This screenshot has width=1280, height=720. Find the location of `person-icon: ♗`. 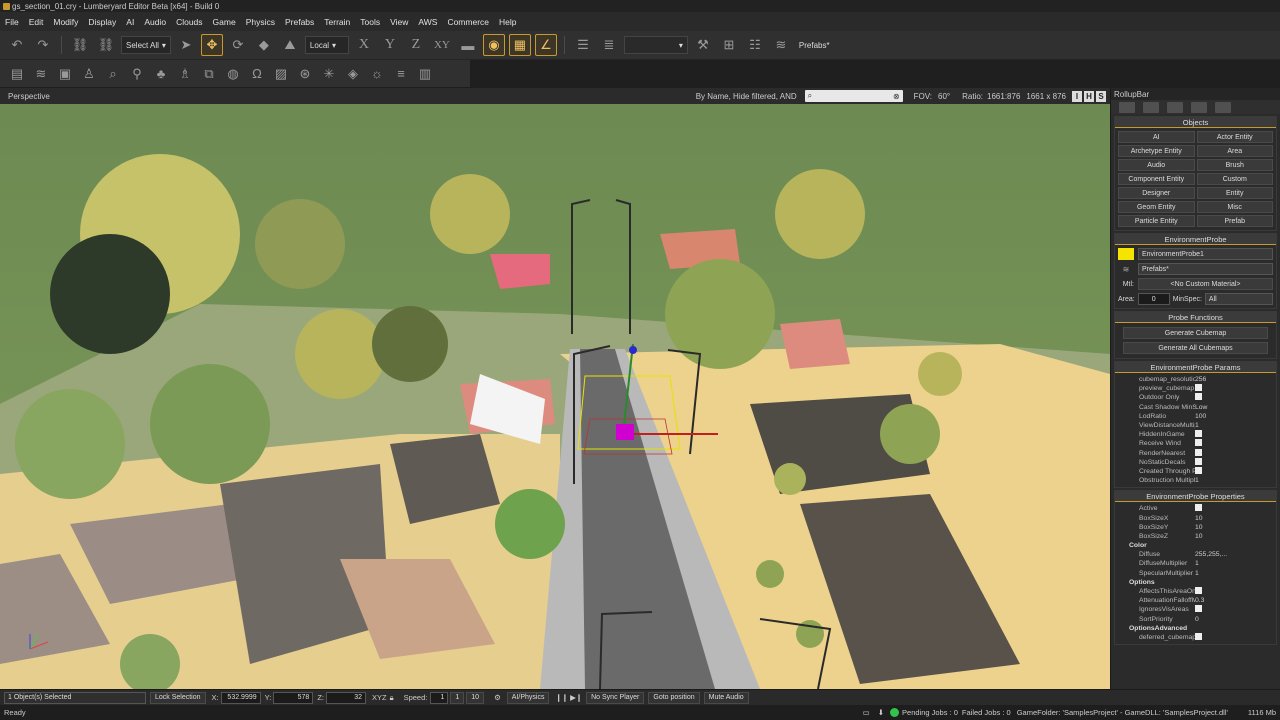

person-icon: ♗ is located at coordinates (185, 74).